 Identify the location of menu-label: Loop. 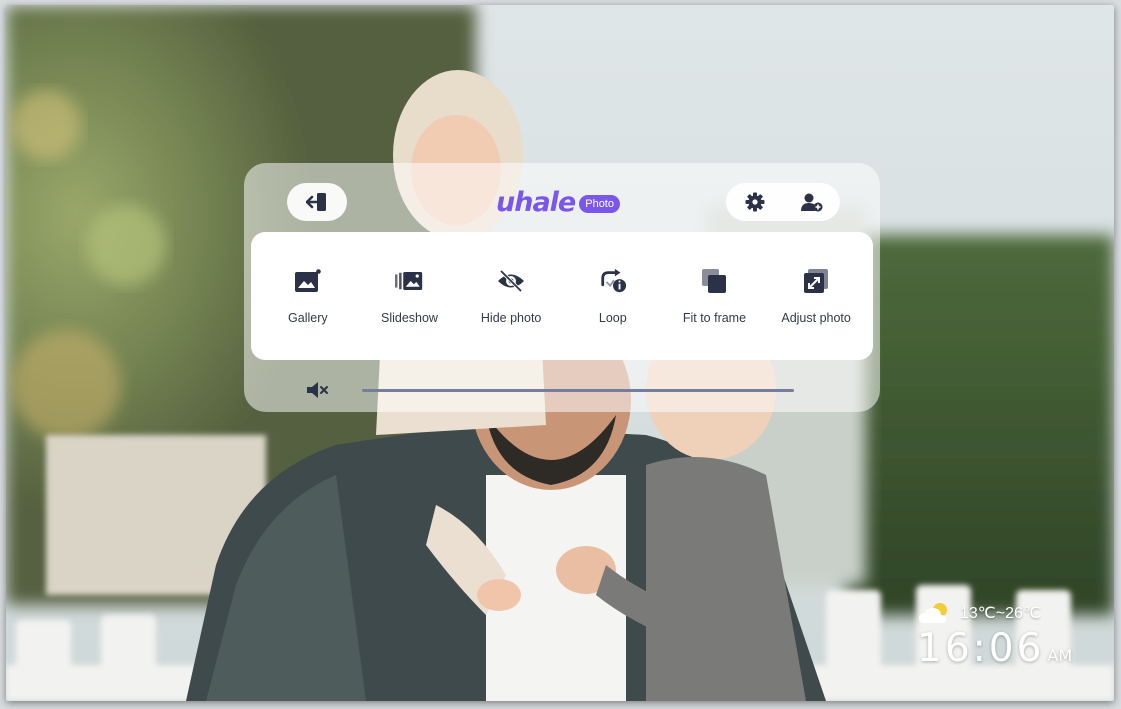
(612, 318).